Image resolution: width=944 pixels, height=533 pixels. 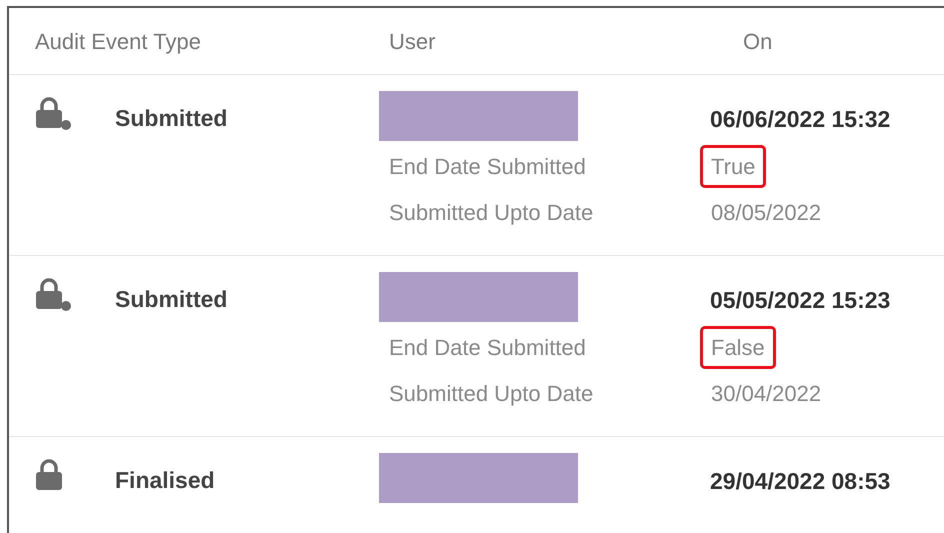 What do you see at coordinates (738, 347) in the screenshot?
I see `highlighted-value: False` at bounding box center [738, 347].